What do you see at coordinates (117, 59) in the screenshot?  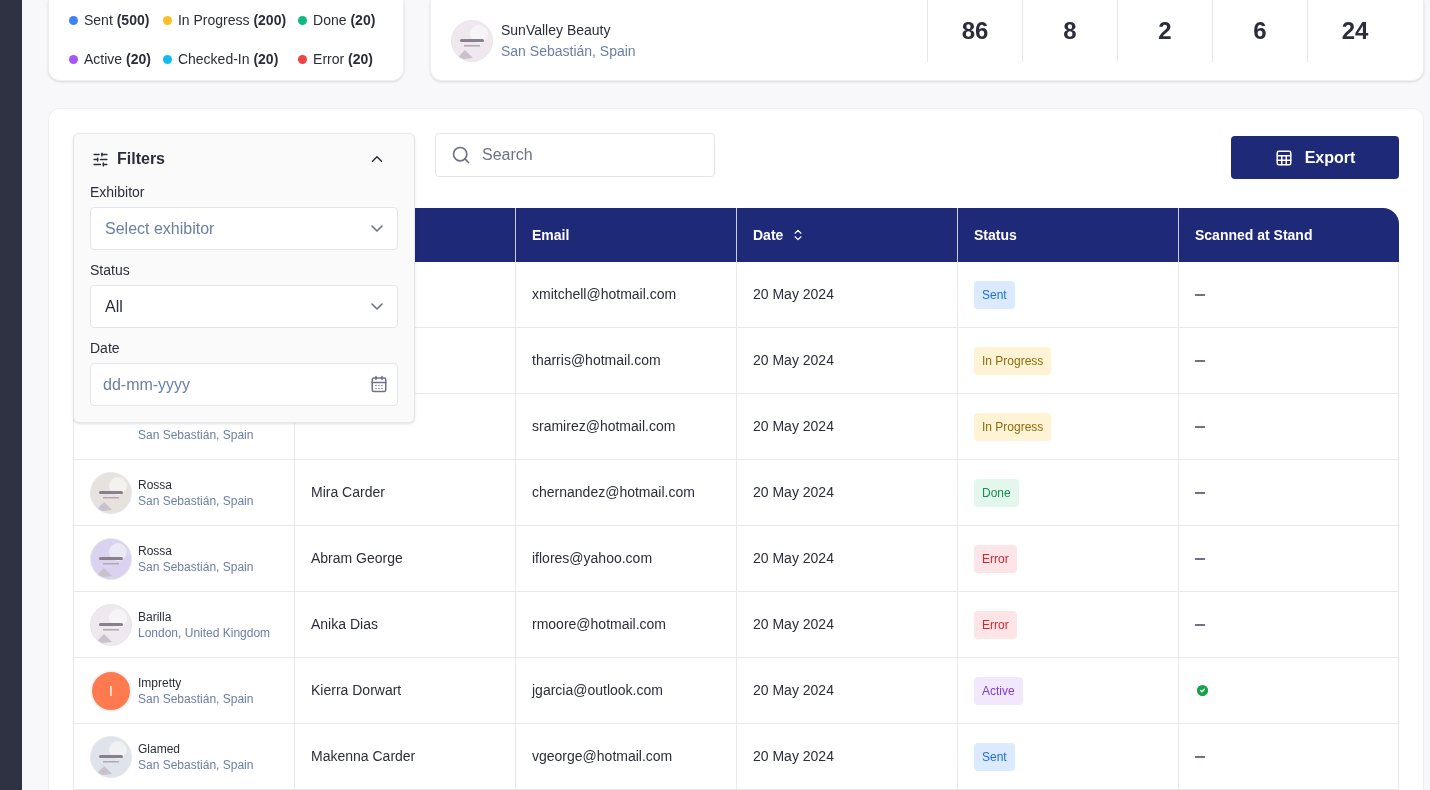 I see `legend-label: Active (20)` at bounding box center [117, 59].